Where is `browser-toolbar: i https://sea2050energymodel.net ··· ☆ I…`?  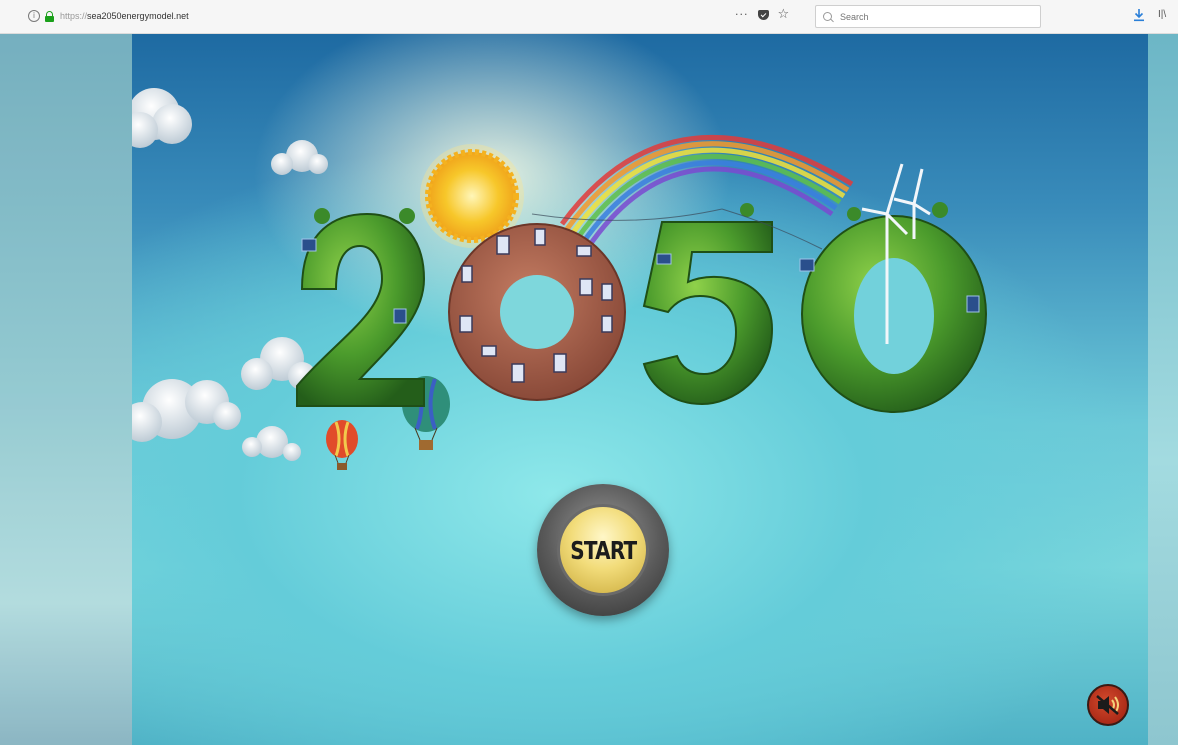 browser-toolbar: i https://sea2050energymodel.net ··· ☆ I… is located at coordinates (589, 17).